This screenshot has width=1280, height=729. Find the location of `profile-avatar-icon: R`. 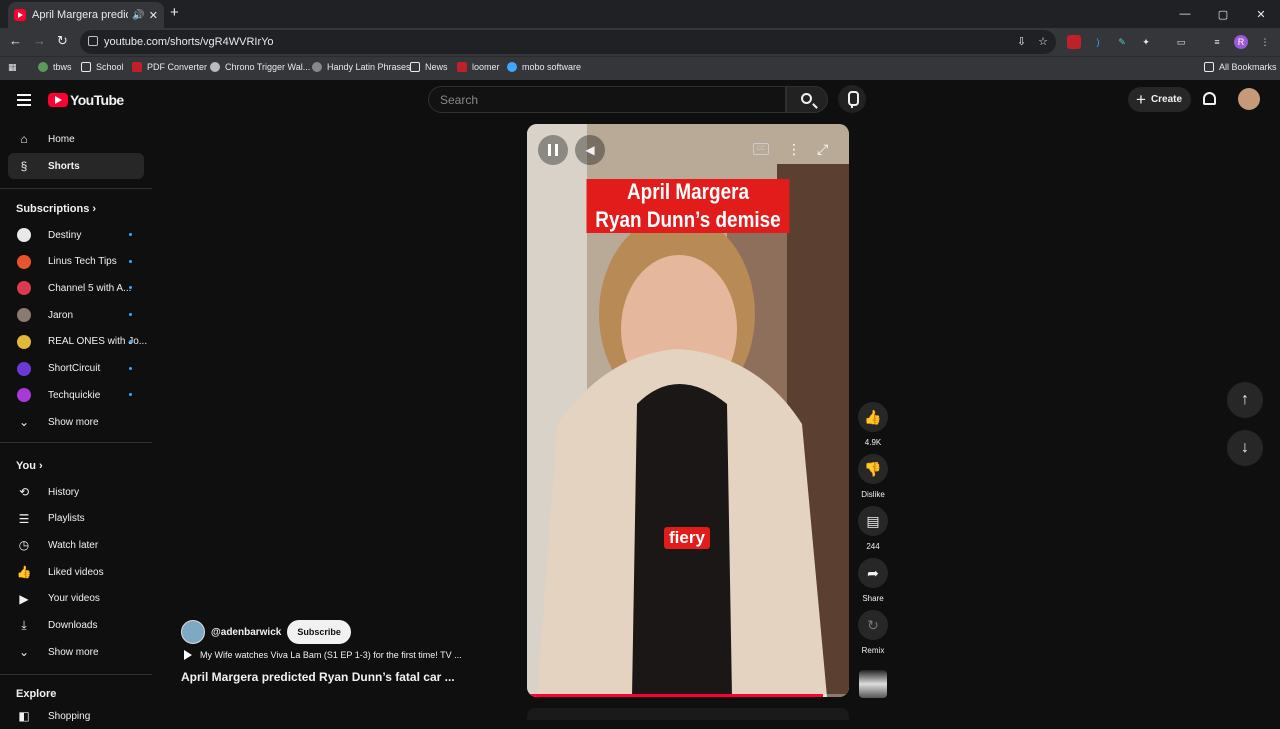

profile-avatar-icon: R is located at coordinates (1241, 42).